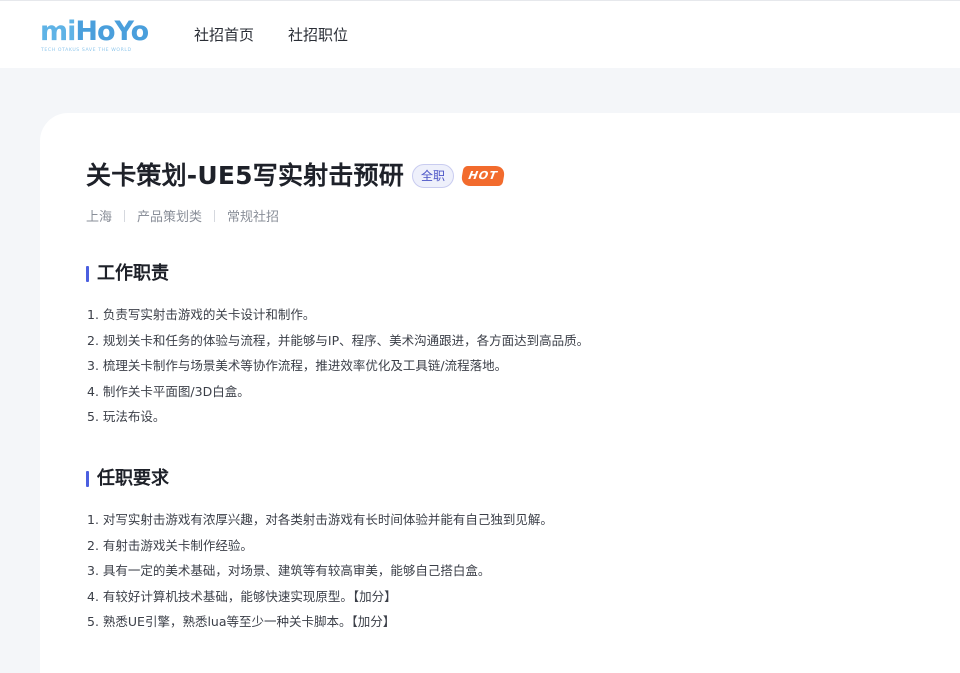  I want to click on list-item: 3. 梳理关卡制作与场景美术等协作流程，推进效率优化及工具链/流程落地。, so click(297, 365).